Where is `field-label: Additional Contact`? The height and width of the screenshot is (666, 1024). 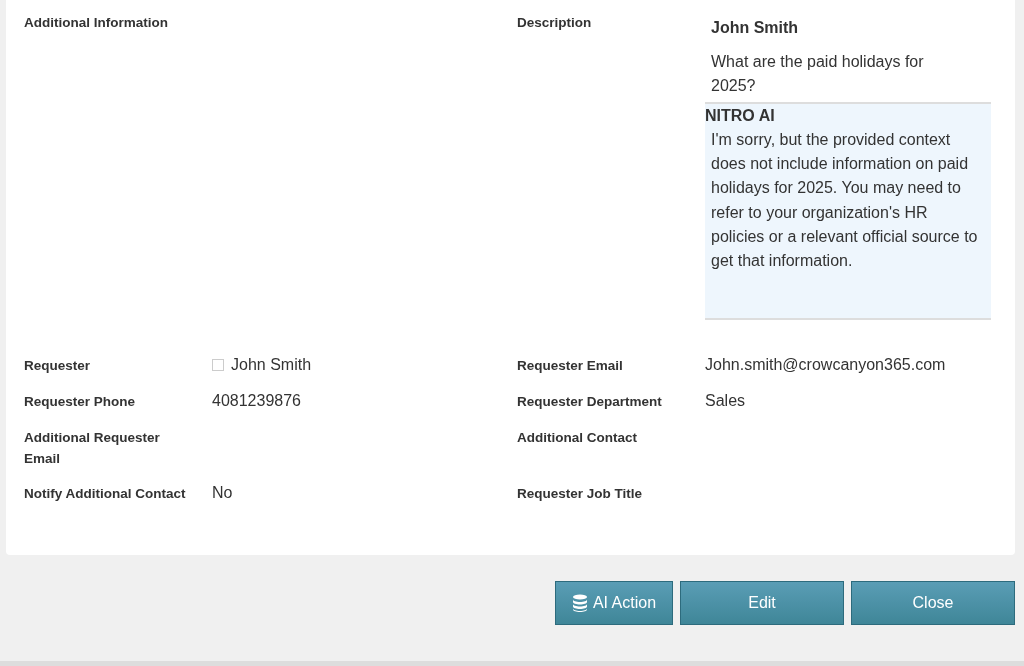 field-label: Additional Contact is located at coordinates (577, 438).